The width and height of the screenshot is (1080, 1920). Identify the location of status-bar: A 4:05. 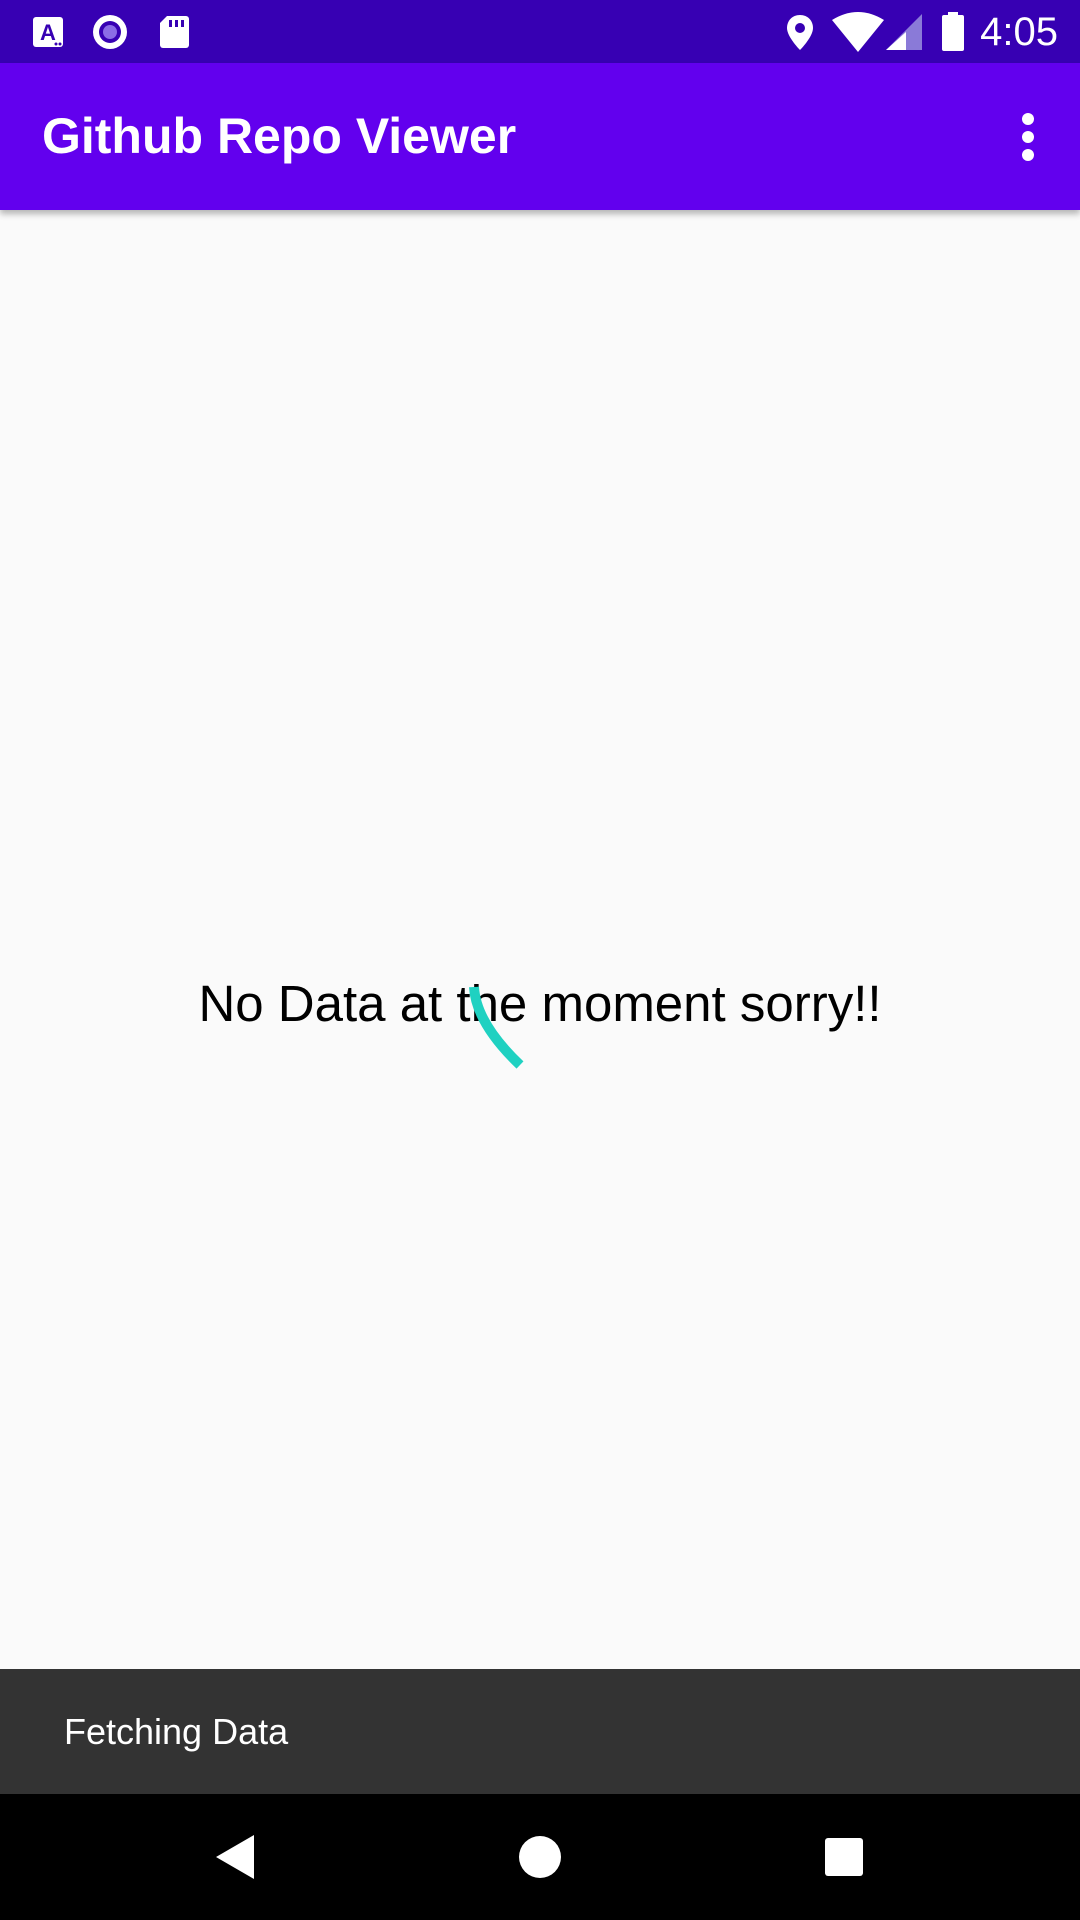
(540, 31).